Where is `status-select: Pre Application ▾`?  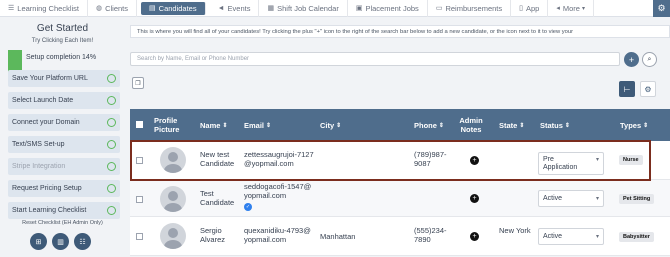 status-select: Pre Application ▾ is located at coordinates (571, 163).